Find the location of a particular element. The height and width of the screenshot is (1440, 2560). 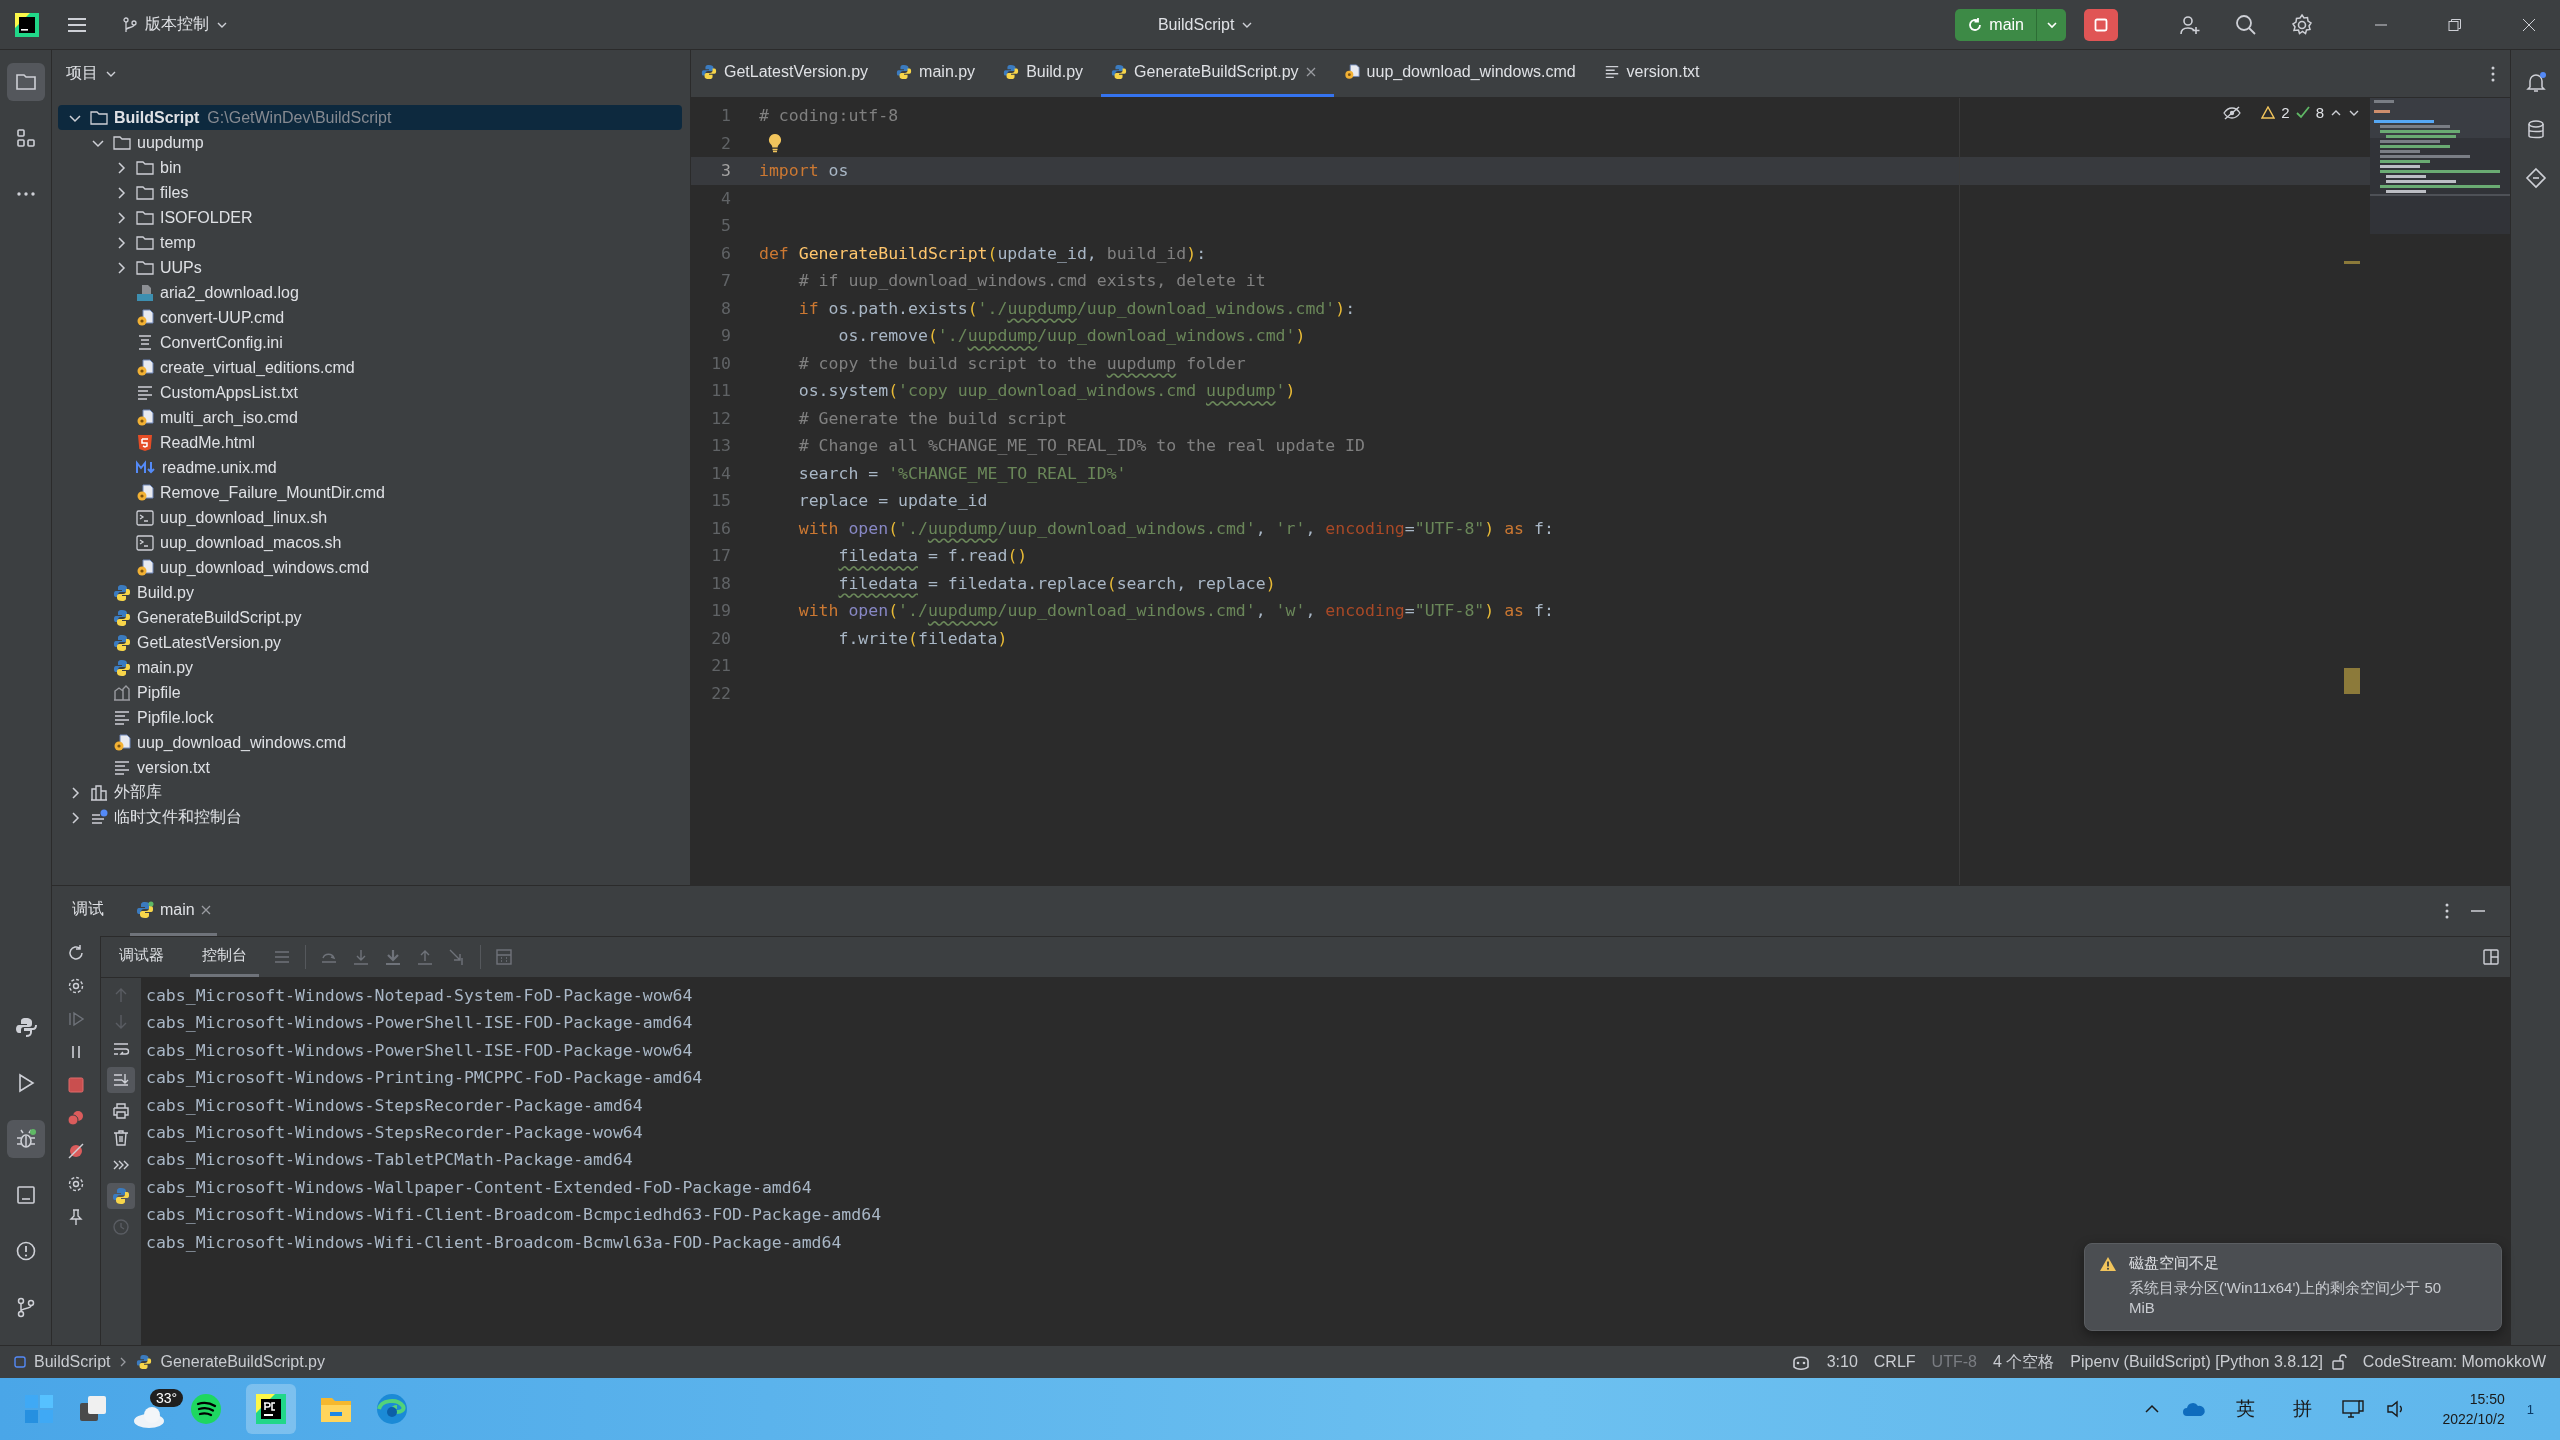

tree-item: uup_download_linux.sh is located at coordinates (370, 517).